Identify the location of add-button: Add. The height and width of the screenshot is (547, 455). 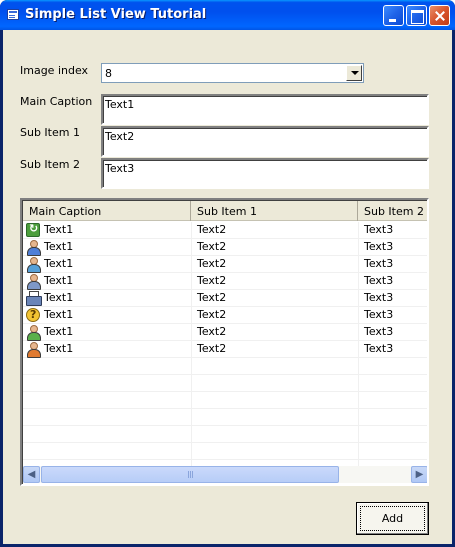
(392, 518).